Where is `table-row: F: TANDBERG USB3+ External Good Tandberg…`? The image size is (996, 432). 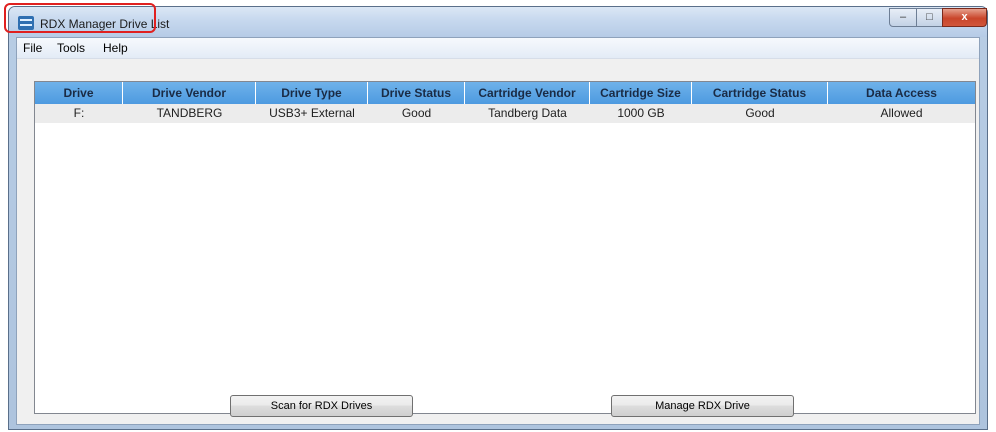 table-row: F: TANDBERG USB3+ External Good Tandberg… is located at coordinates (505, 113).